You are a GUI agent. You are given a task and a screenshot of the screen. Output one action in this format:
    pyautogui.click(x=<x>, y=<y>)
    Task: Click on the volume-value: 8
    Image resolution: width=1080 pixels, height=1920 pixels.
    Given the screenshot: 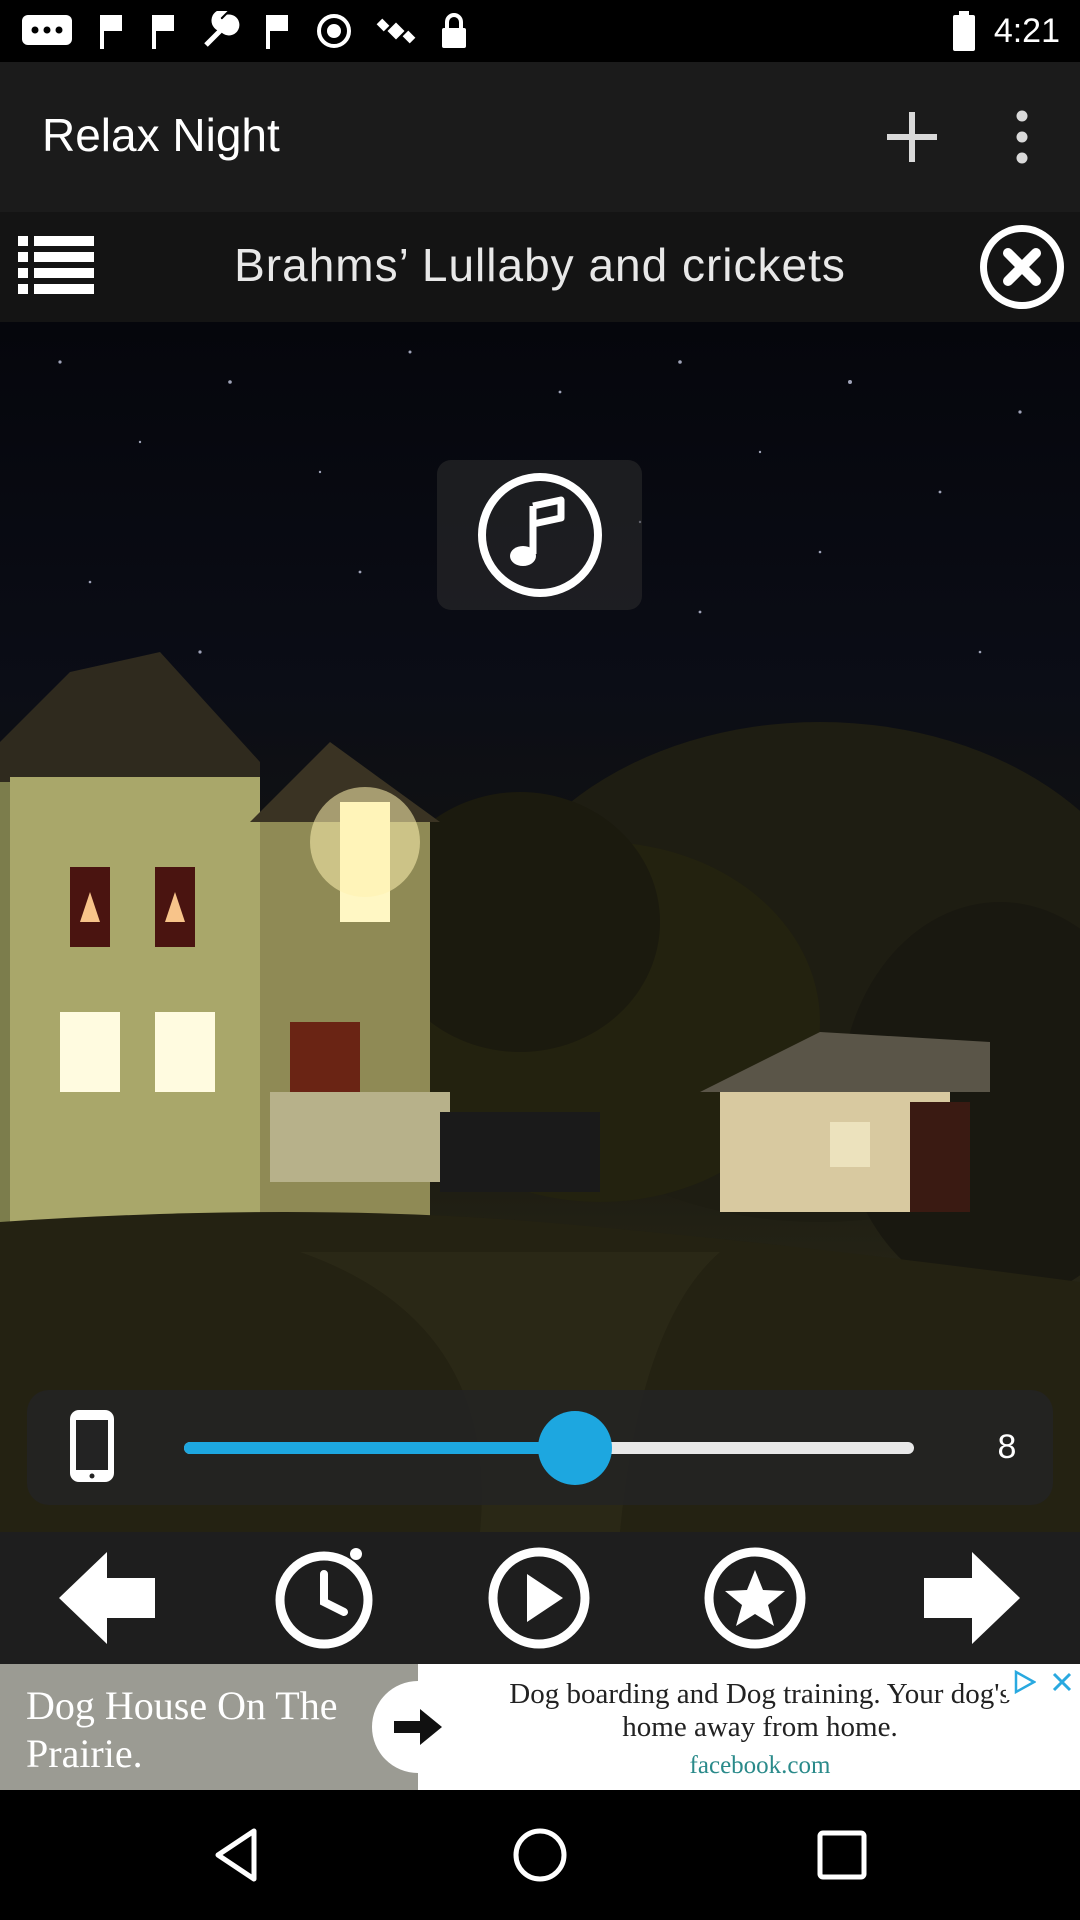 What is the action you would take?
    pyautogui.click(x=1007, y=1447)
    